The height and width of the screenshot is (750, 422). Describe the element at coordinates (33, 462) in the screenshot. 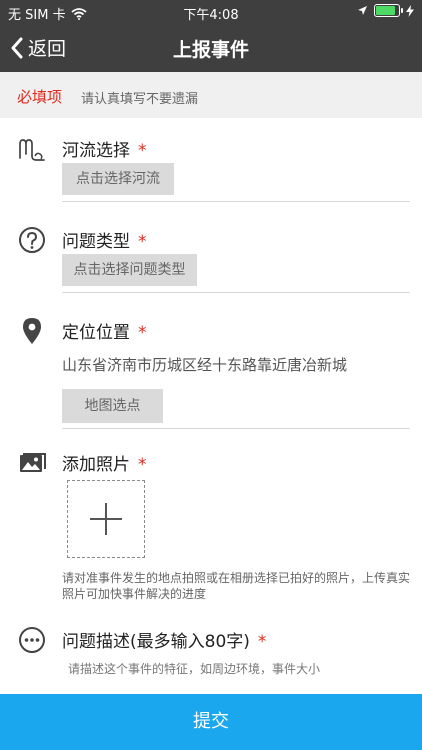

I see `photos-icon` at that location.